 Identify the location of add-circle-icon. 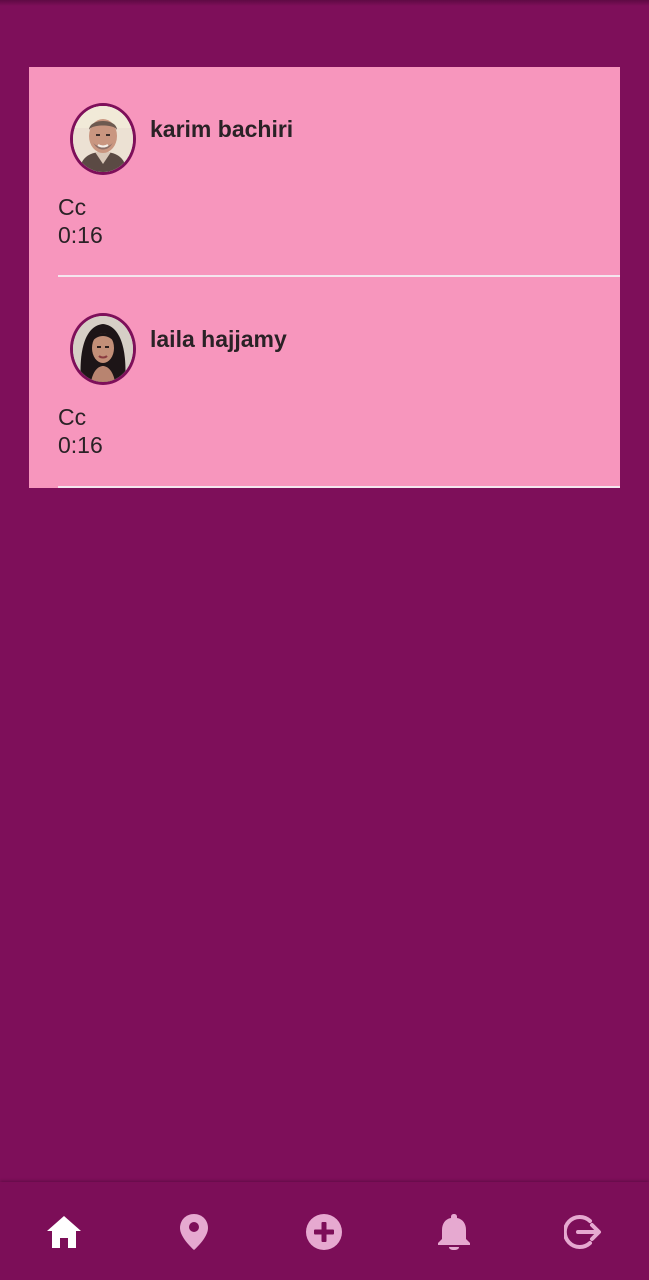
(324, 1232).